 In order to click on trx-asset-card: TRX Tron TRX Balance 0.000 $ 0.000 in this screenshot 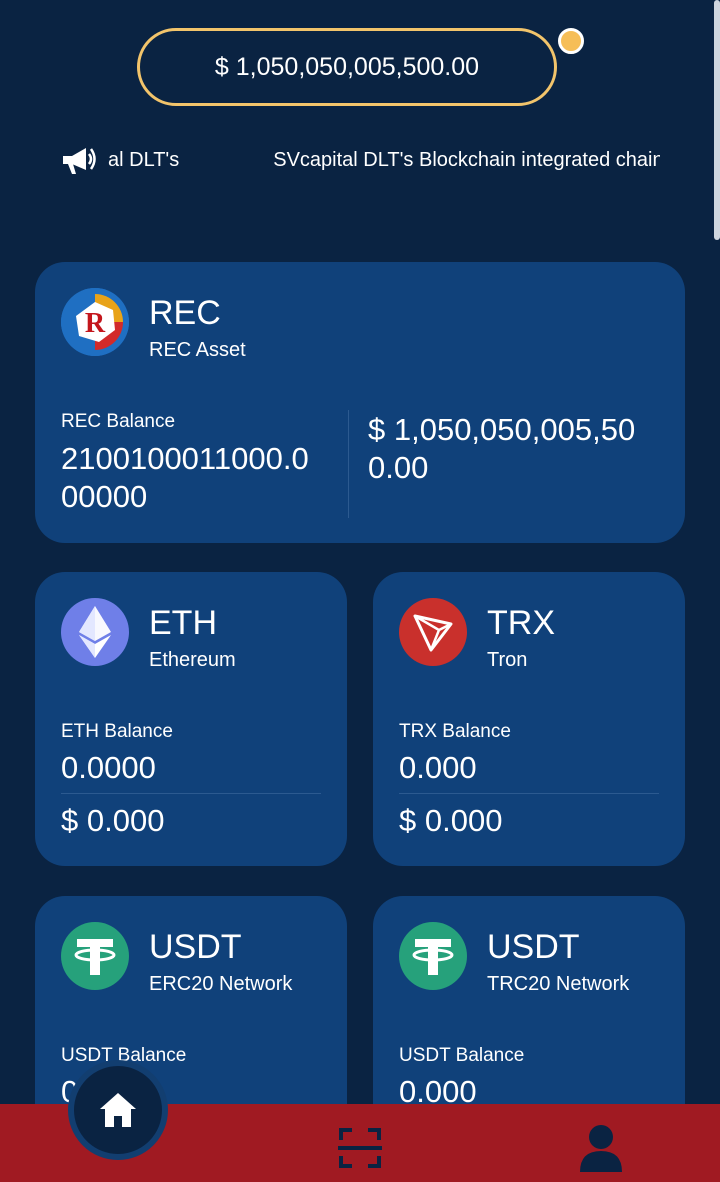, I will do `click(529, 719)`.